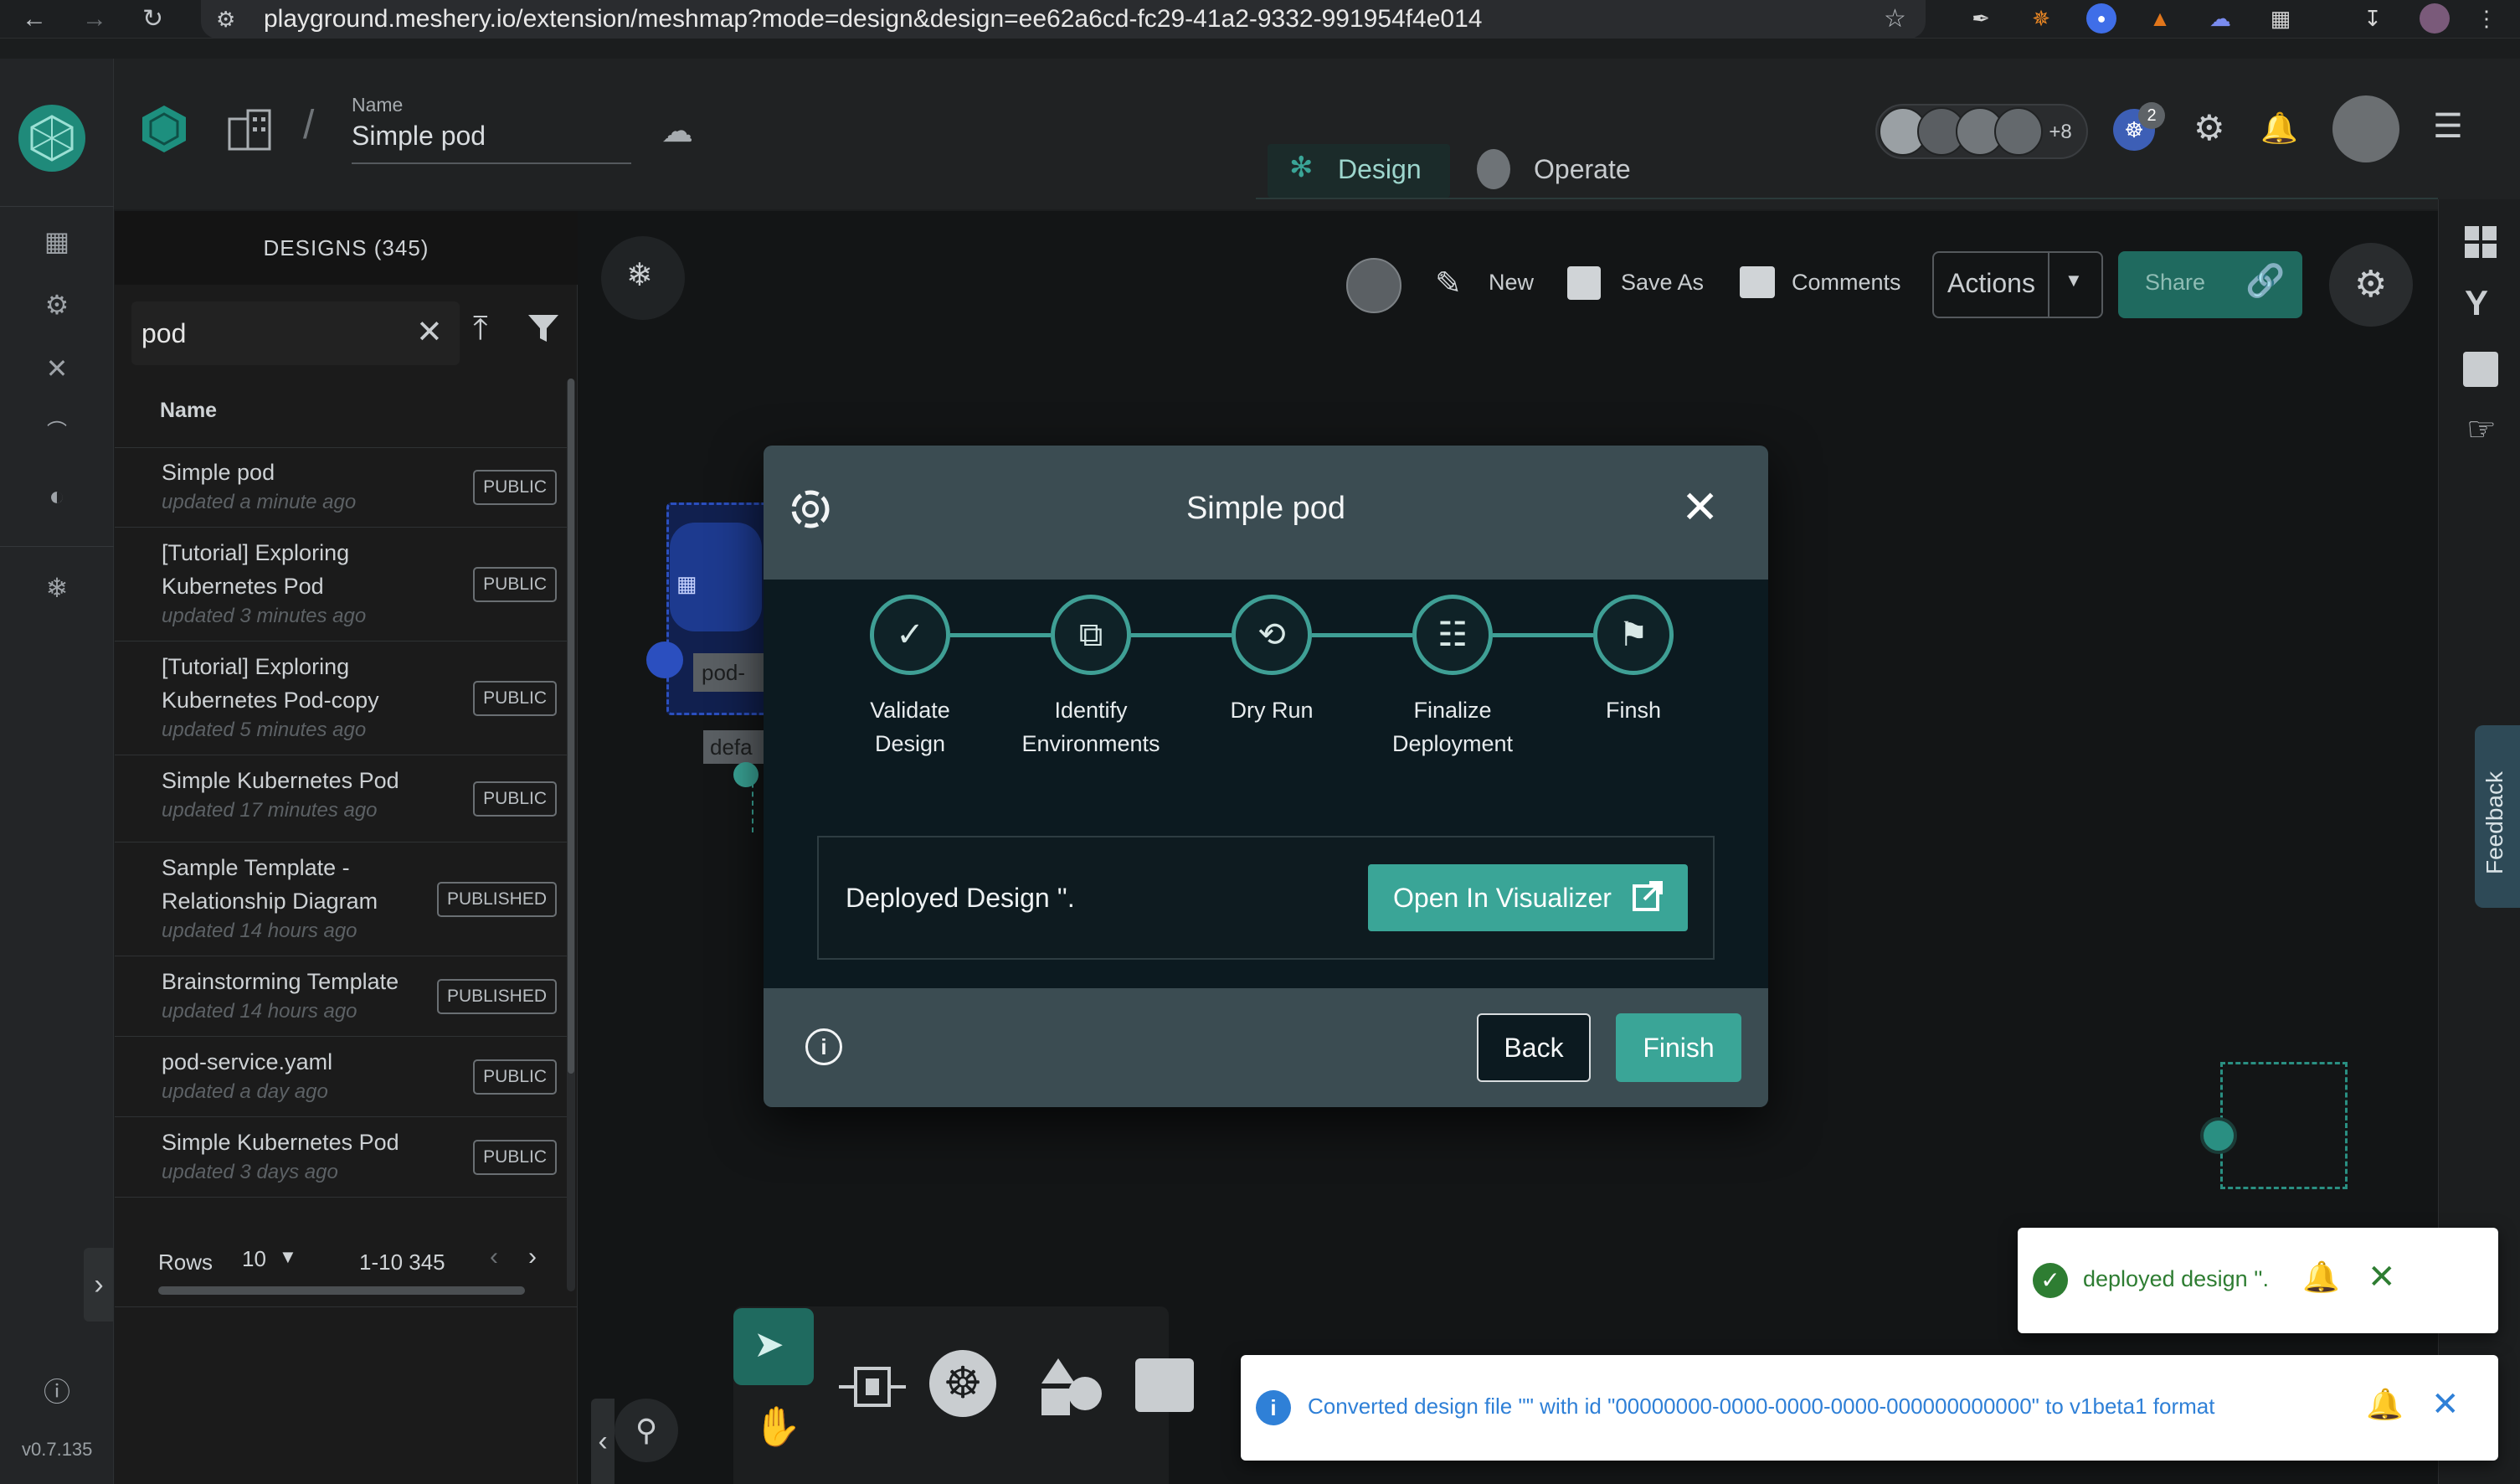  What do you see at coordinates (1678, 1047) in the screenshot?
I see `finish-button: Finish` at bounding box center [1678, 1047].